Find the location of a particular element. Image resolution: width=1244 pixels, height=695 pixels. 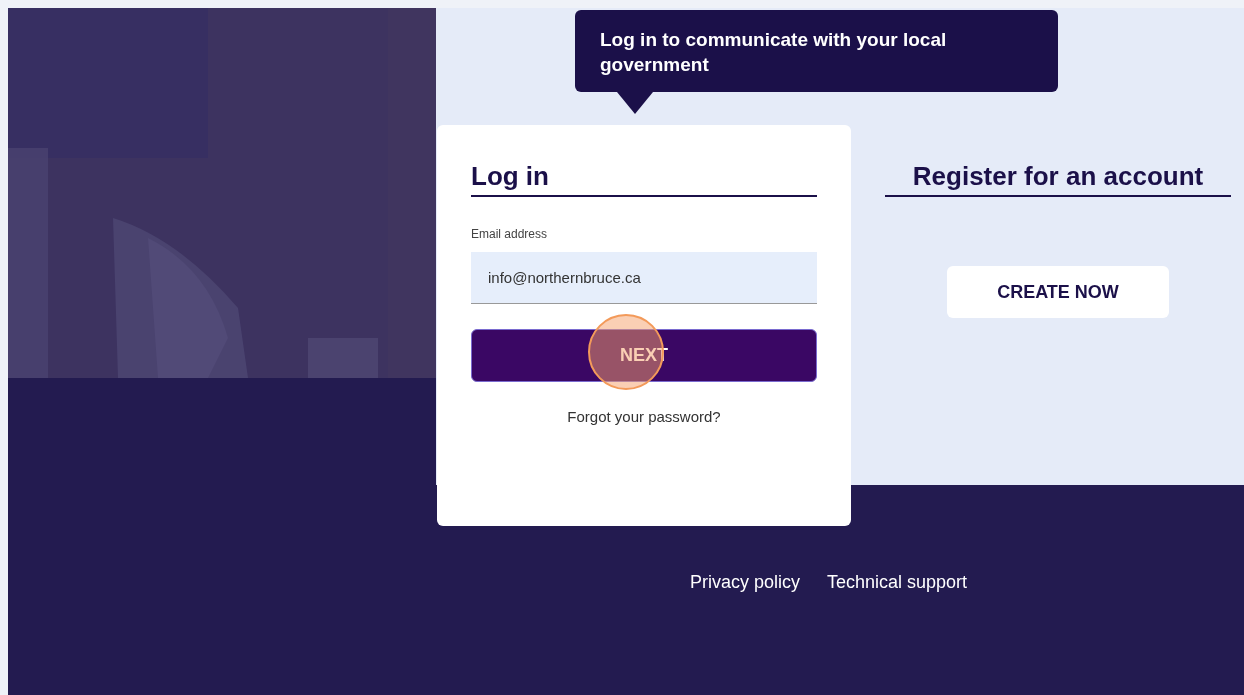

forgot-password-link: Forgot your password? is located at coordinates (644, 417).